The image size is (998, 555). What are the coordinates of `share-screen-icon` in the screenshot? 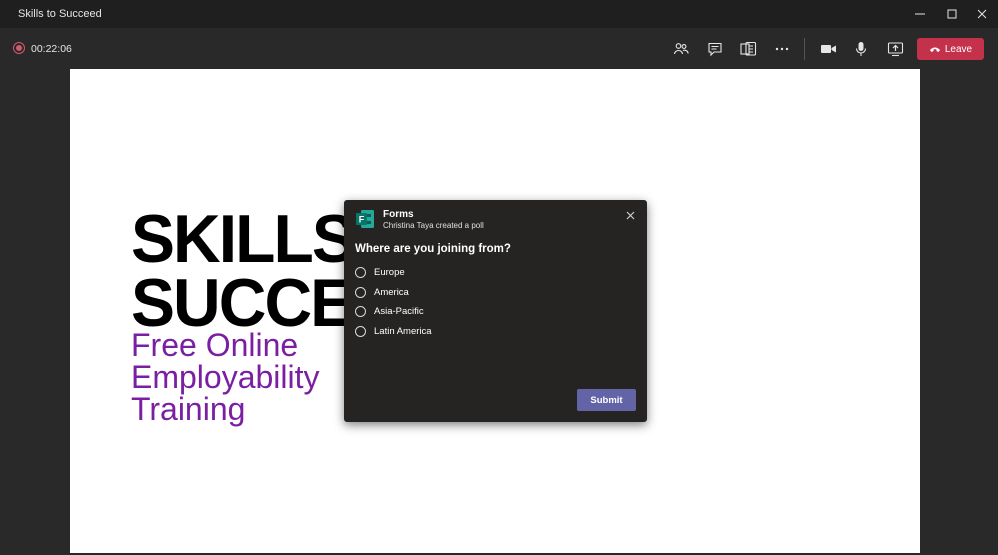 It's located at (895, 49).